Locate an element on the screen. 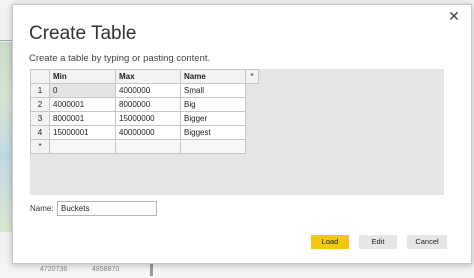 The image size is (474, 278). row-number: 1 is located at coordinates (40, 90).